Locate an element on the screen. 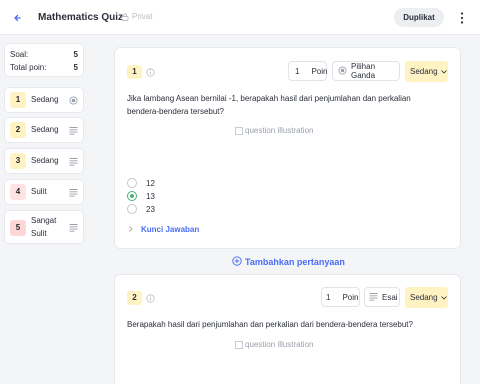 The width and height of the screenshot is (480, 384). total-points-value: 5 is located at coordinates (75, 67).